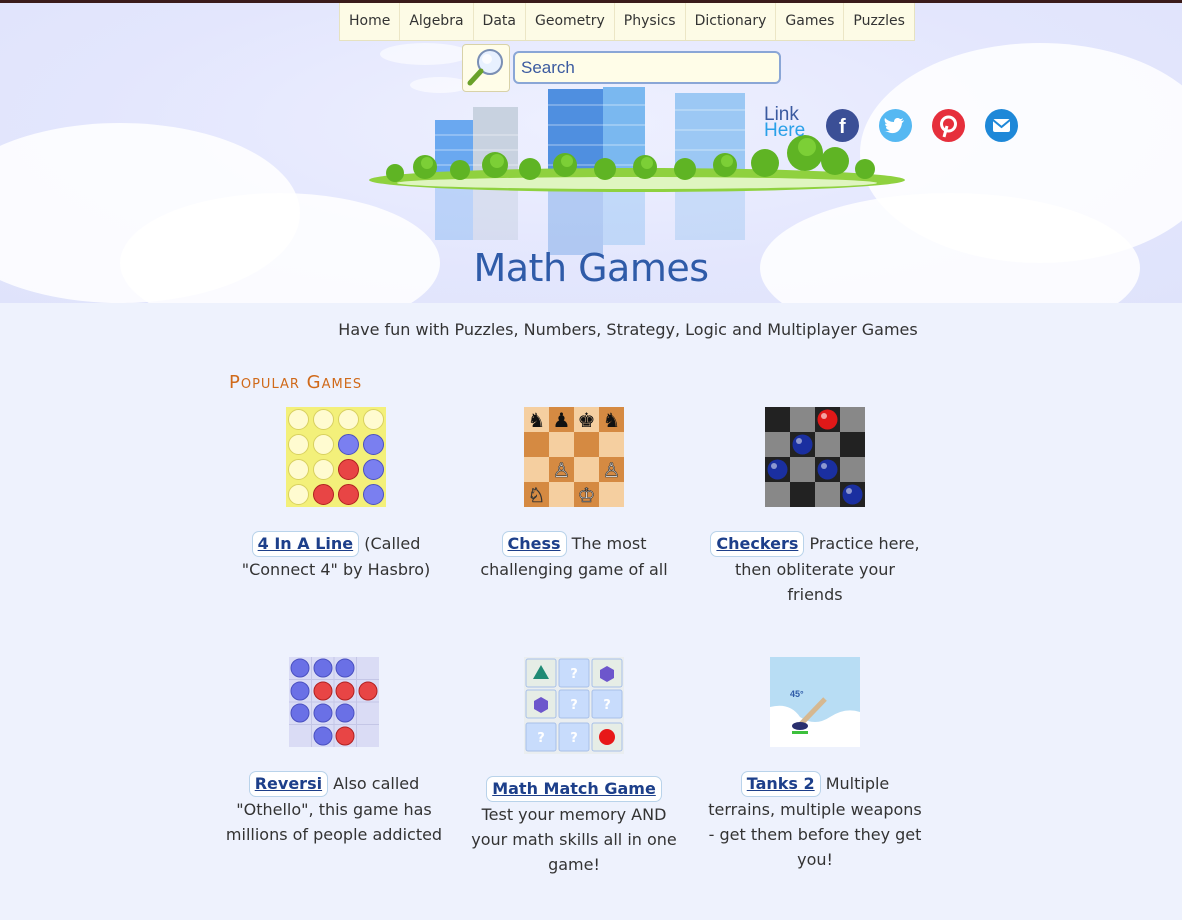 The image size is (1182, 920). Describe the element at coordinates (296, 382) in the screenshot. I see `section-title: Popular Games` at that location.